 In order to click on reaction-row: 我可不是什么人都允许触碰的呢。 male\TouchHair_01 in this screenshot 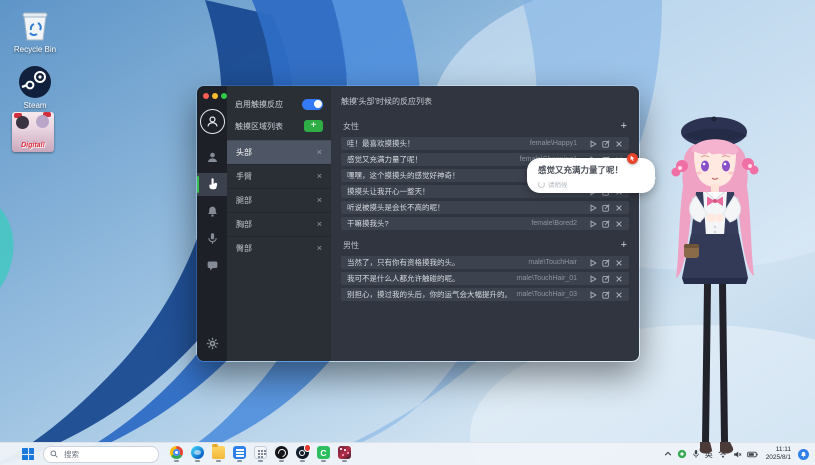, I will do `click(485, 278)`.